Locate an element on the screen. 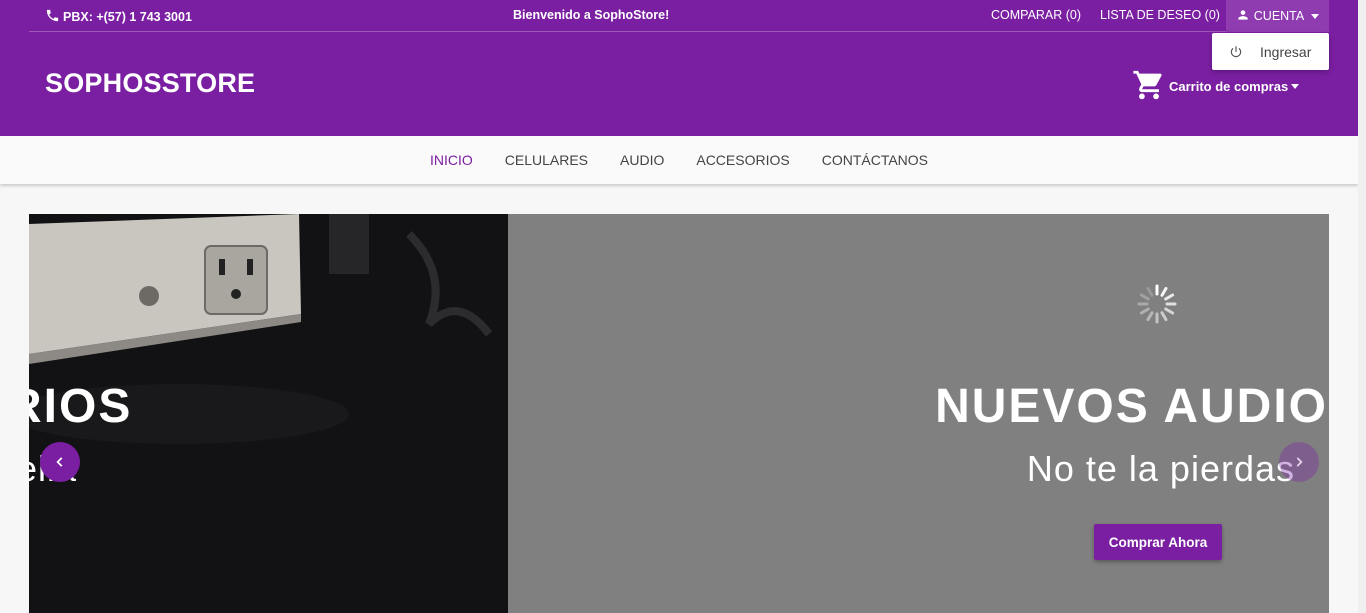 The height and width of the screenshot is (613, 1366). slider-next-button is located at coordinates (1299, 462).